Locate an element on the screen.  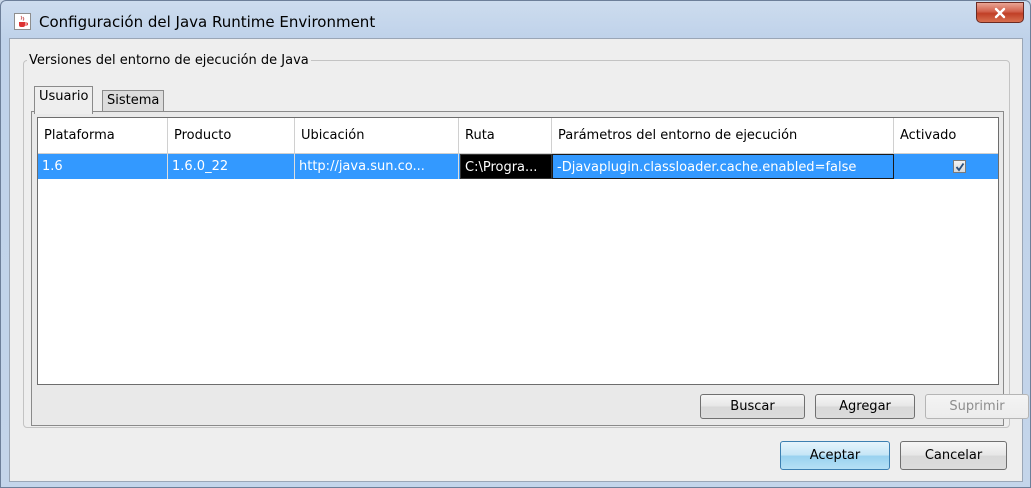
enabled-checkbox is located at coordinates (959, 166).